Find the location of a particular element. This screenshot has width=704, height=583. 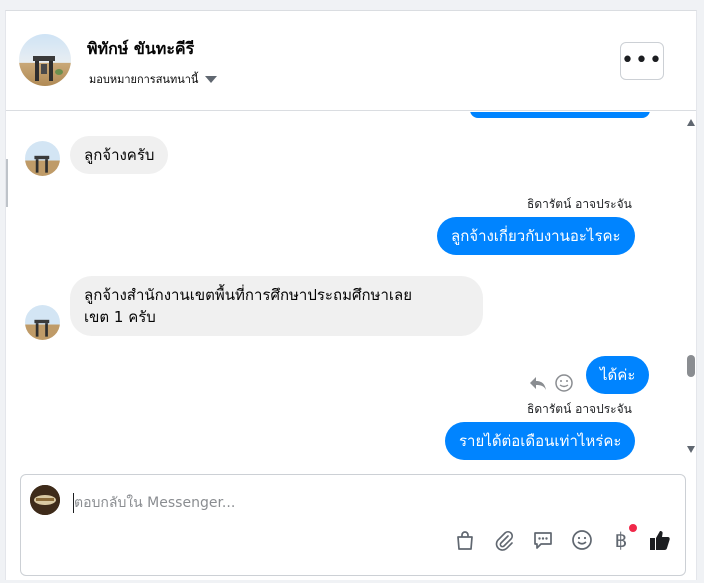

thumbs-up-icon is located at coordinates (660, 540).